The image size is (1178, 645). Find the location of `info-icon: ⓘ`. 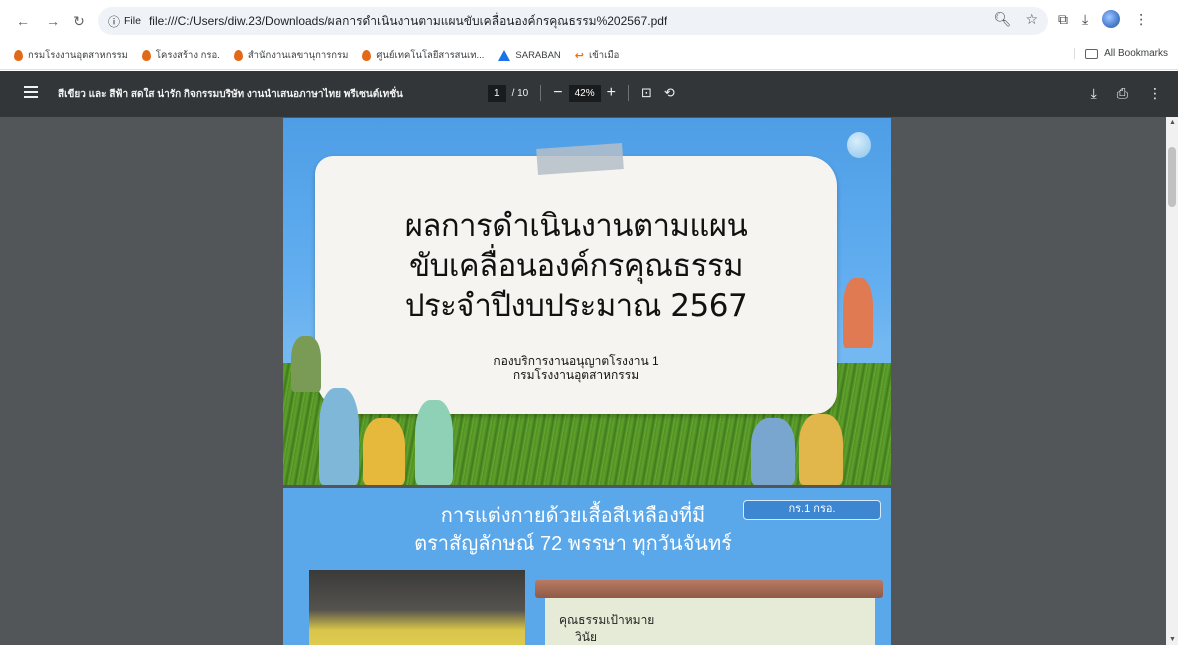

info-icon: ⓘ is located at coordinates (114, 21).